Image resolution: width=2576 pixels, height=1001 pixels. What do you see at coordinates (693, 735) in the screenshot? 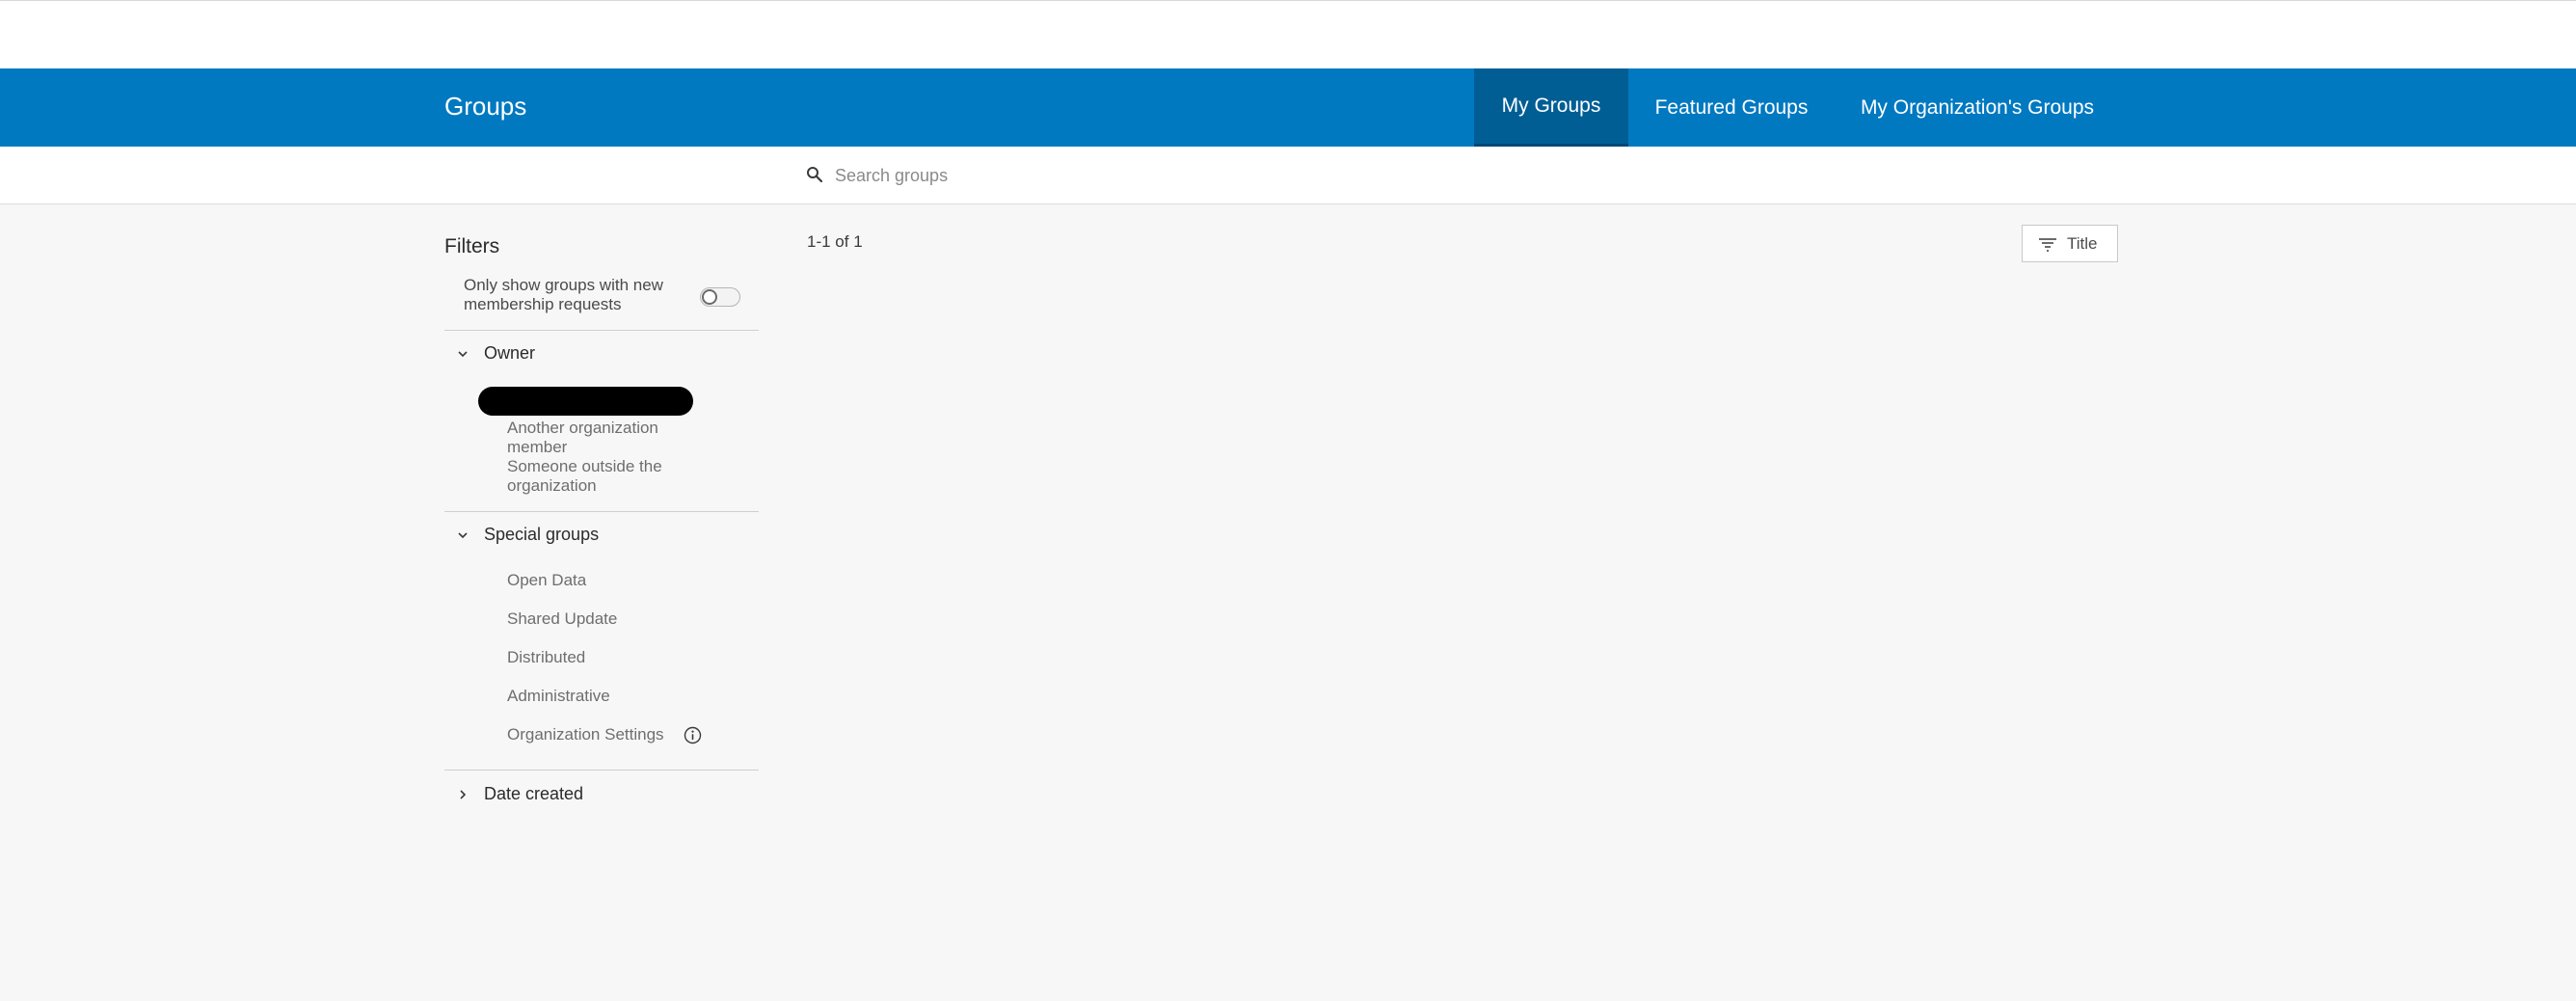
I see `info-icon` at bounding box center [693, 735].